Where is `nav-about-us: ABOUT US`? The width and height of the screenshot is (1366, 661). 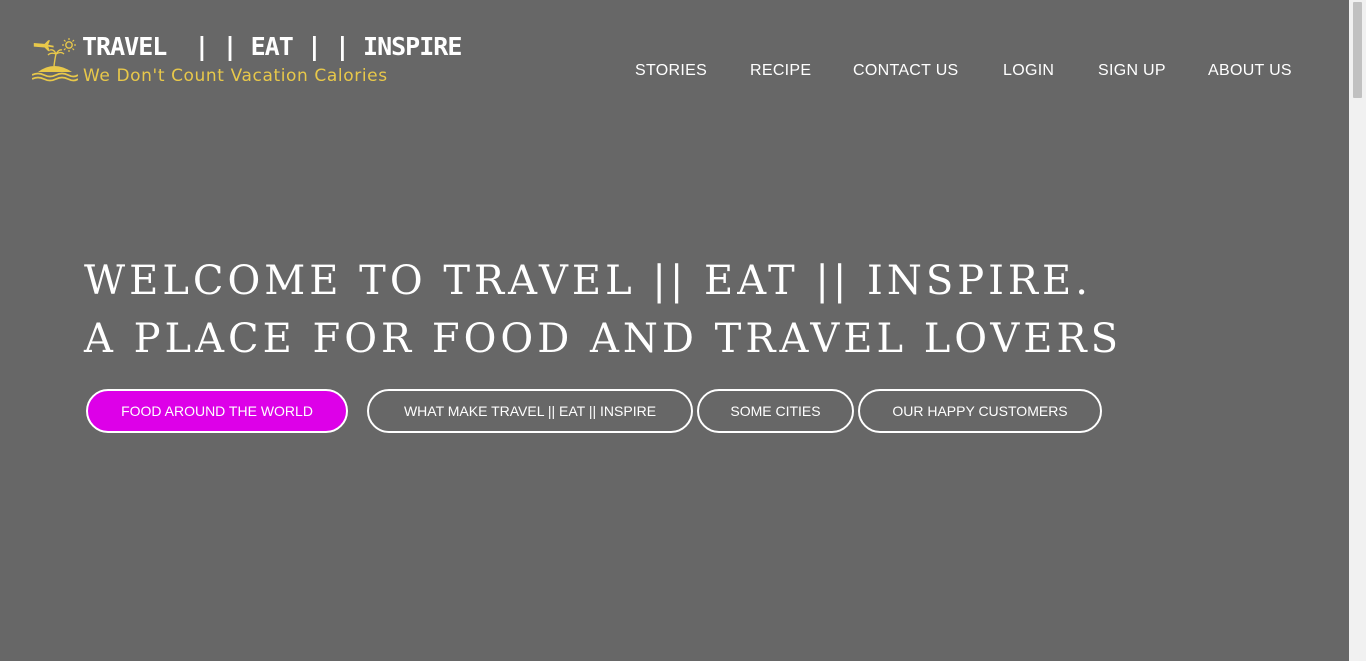
nav-about-us: ABOUT US is located at coordinates (1250, 71).